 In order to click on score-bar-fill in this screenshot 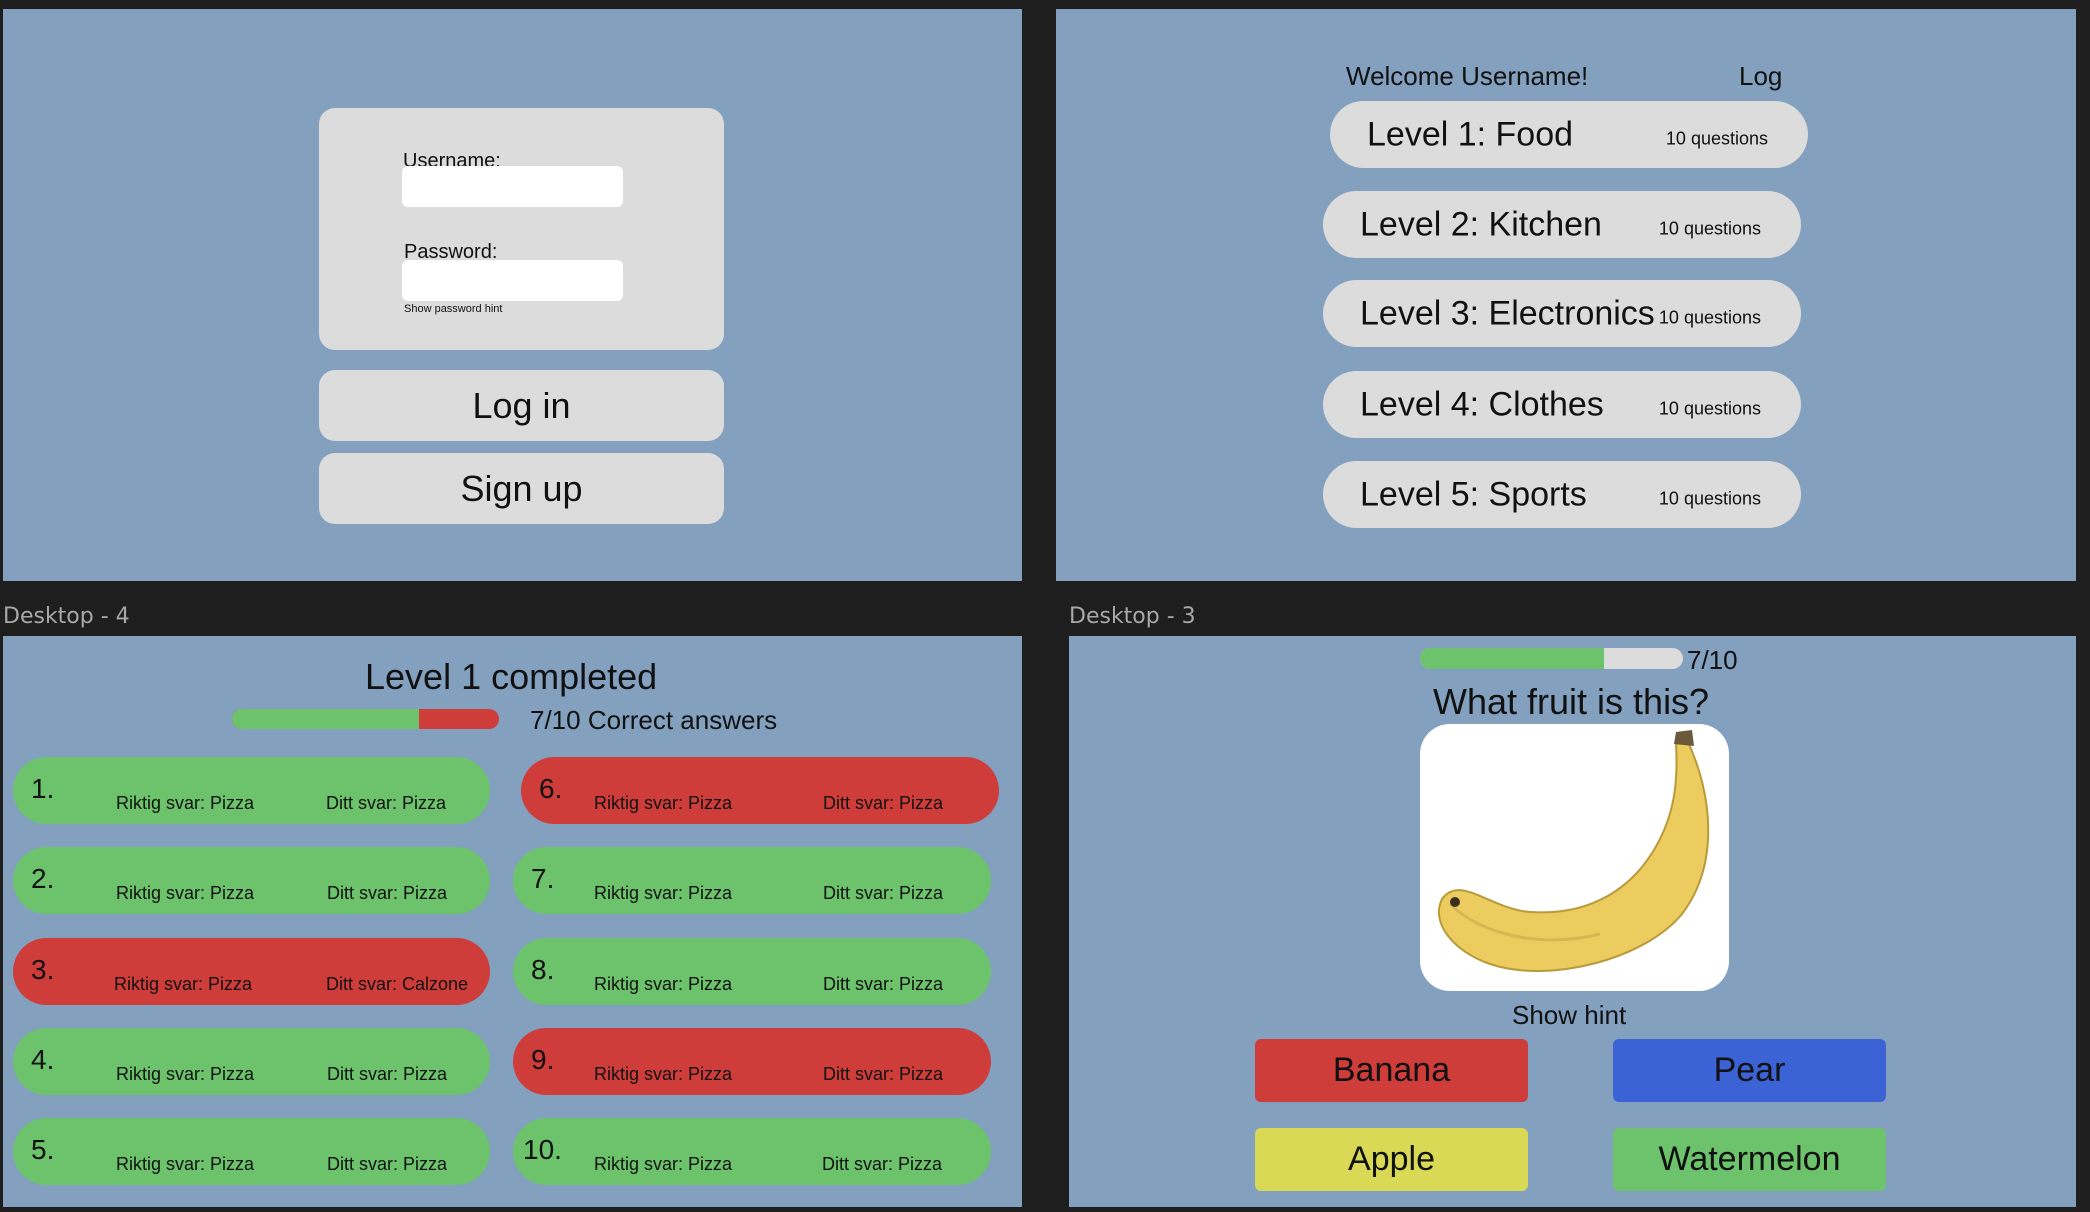, I will do `click(325, 719)`.